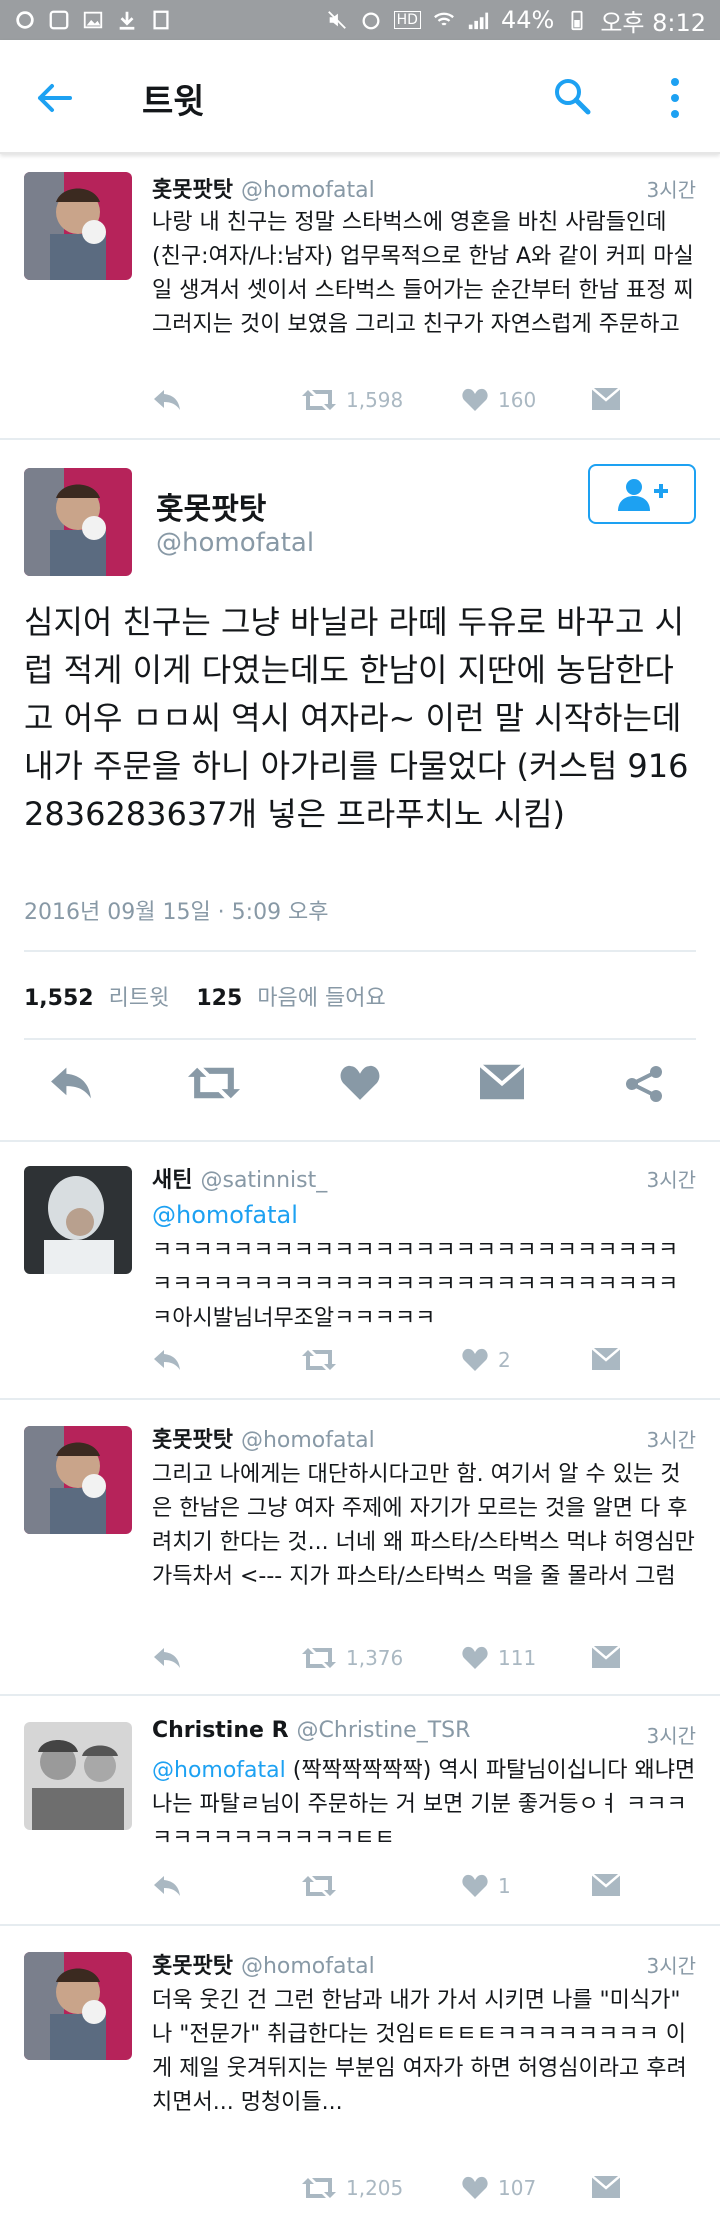 This screenshot has height=2226, width=720. What do you see at coordinates (392, 1365) in the screenshot?
I see `tweet-actions: 2` at bounding box center [392, 1365].